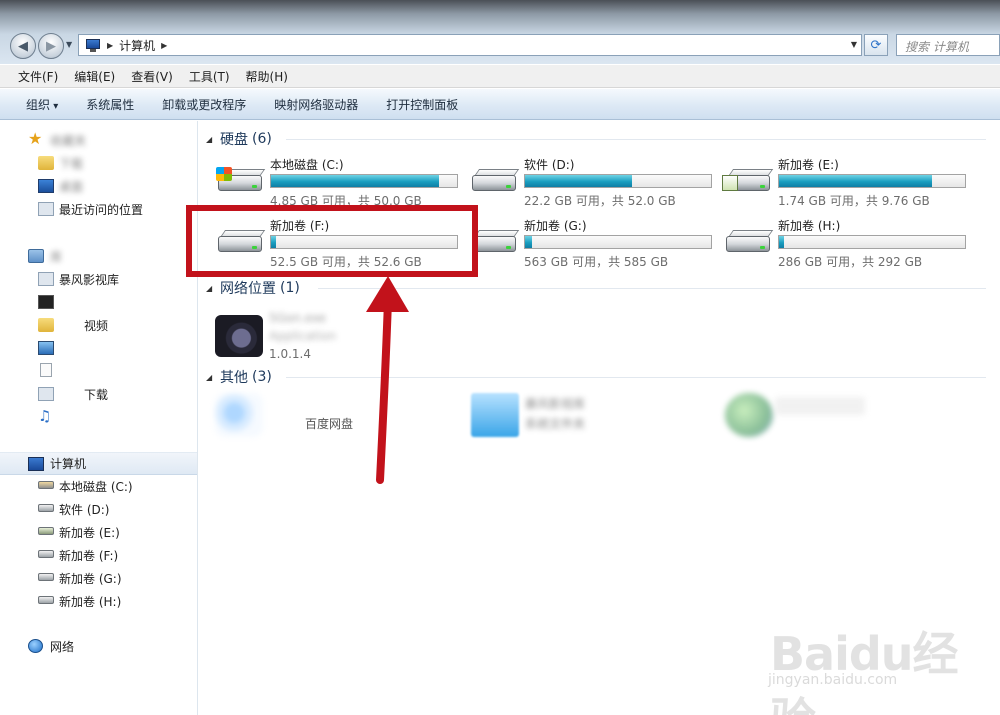  What do you see at coordinates (600, 201) in the screenshot?
I see `drive-free-space: 22.2 GB 可用，共 52.0 GB` at bounding box center [600, 201].